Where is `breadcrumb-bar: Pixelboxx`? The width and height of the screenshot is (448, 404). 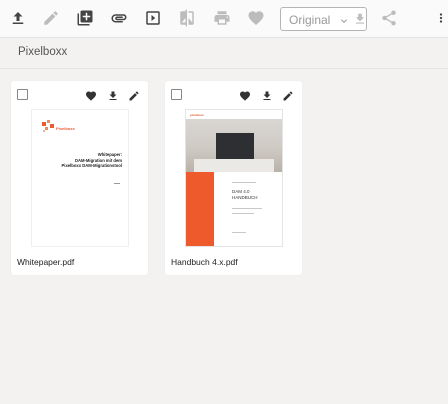 breadcrumb-bar: Pixelboxx is located at coordinates (224, 54).